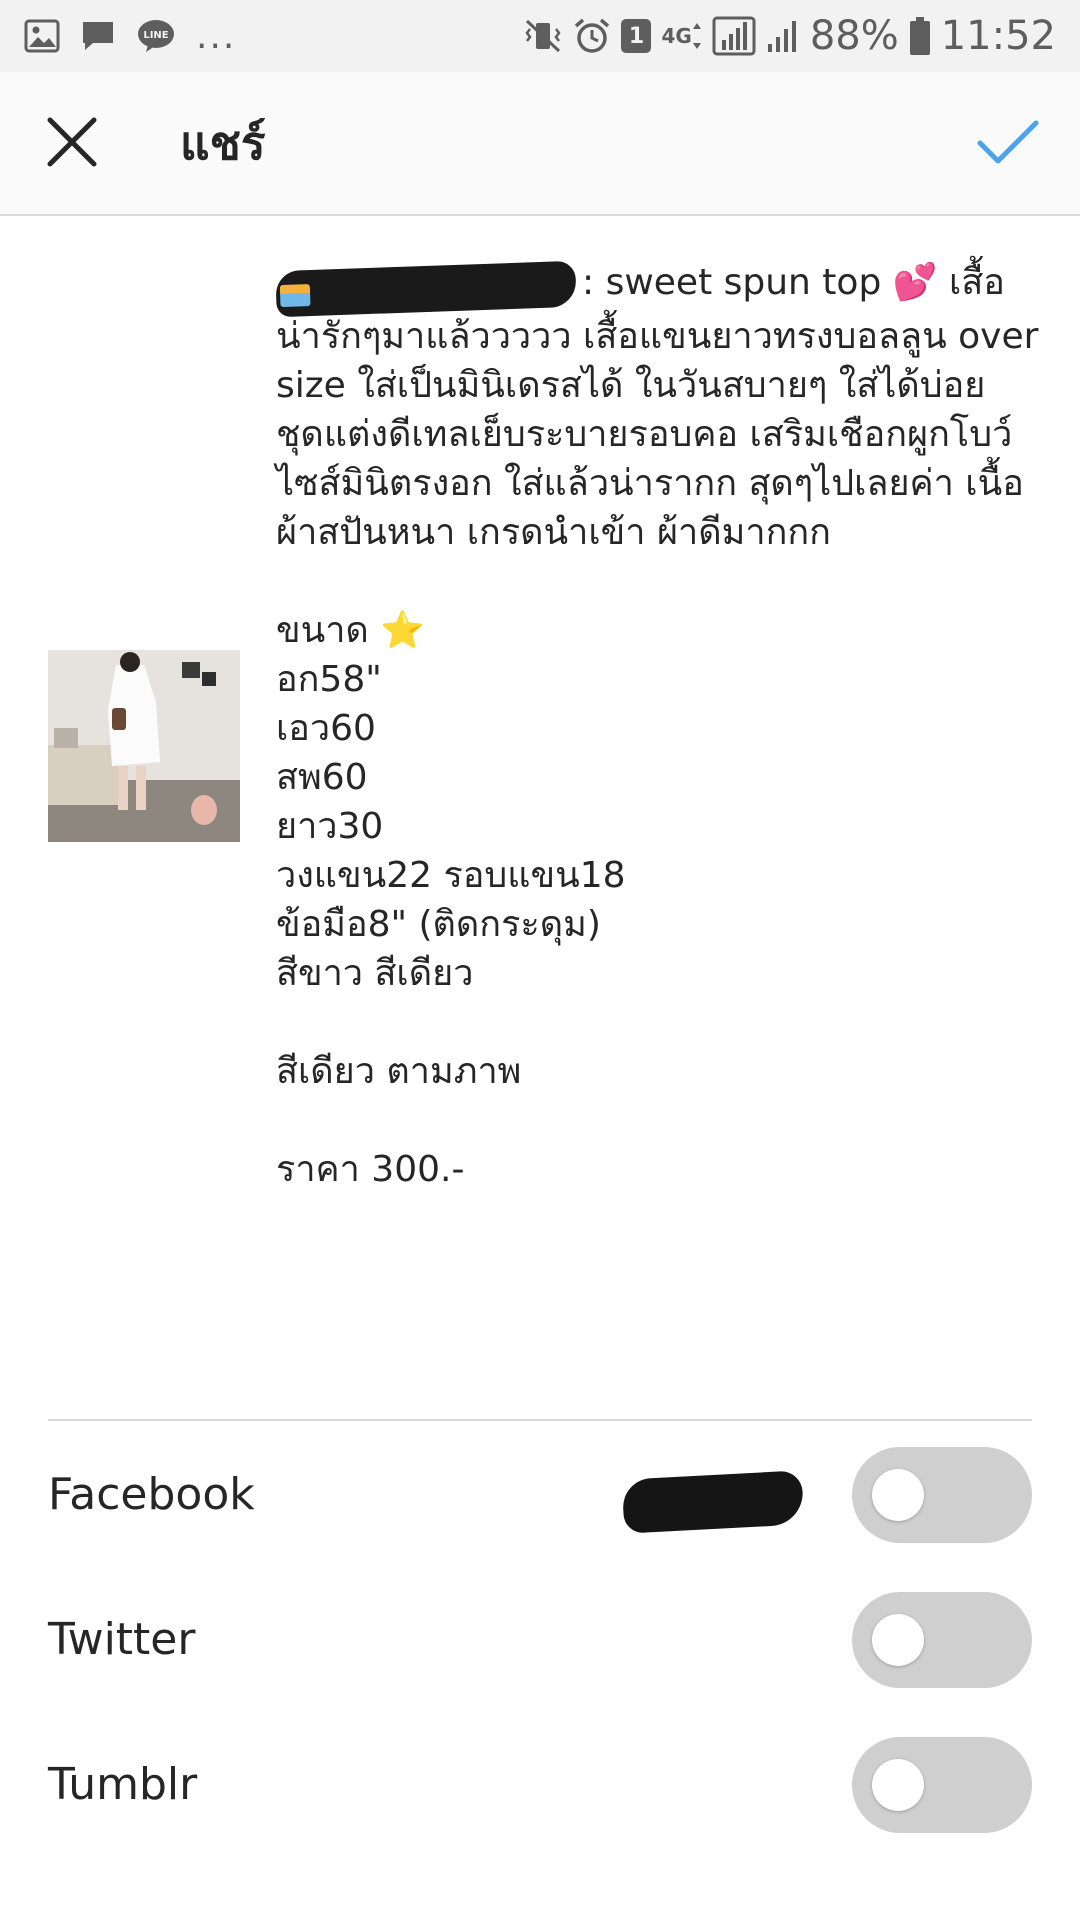 The width and height of the screenshot is (1080, 1920). What do you see at coordinates (636, 36) in the screenshot?
I see `sim-slot-badge: 1` at bounding box center [636, 36].